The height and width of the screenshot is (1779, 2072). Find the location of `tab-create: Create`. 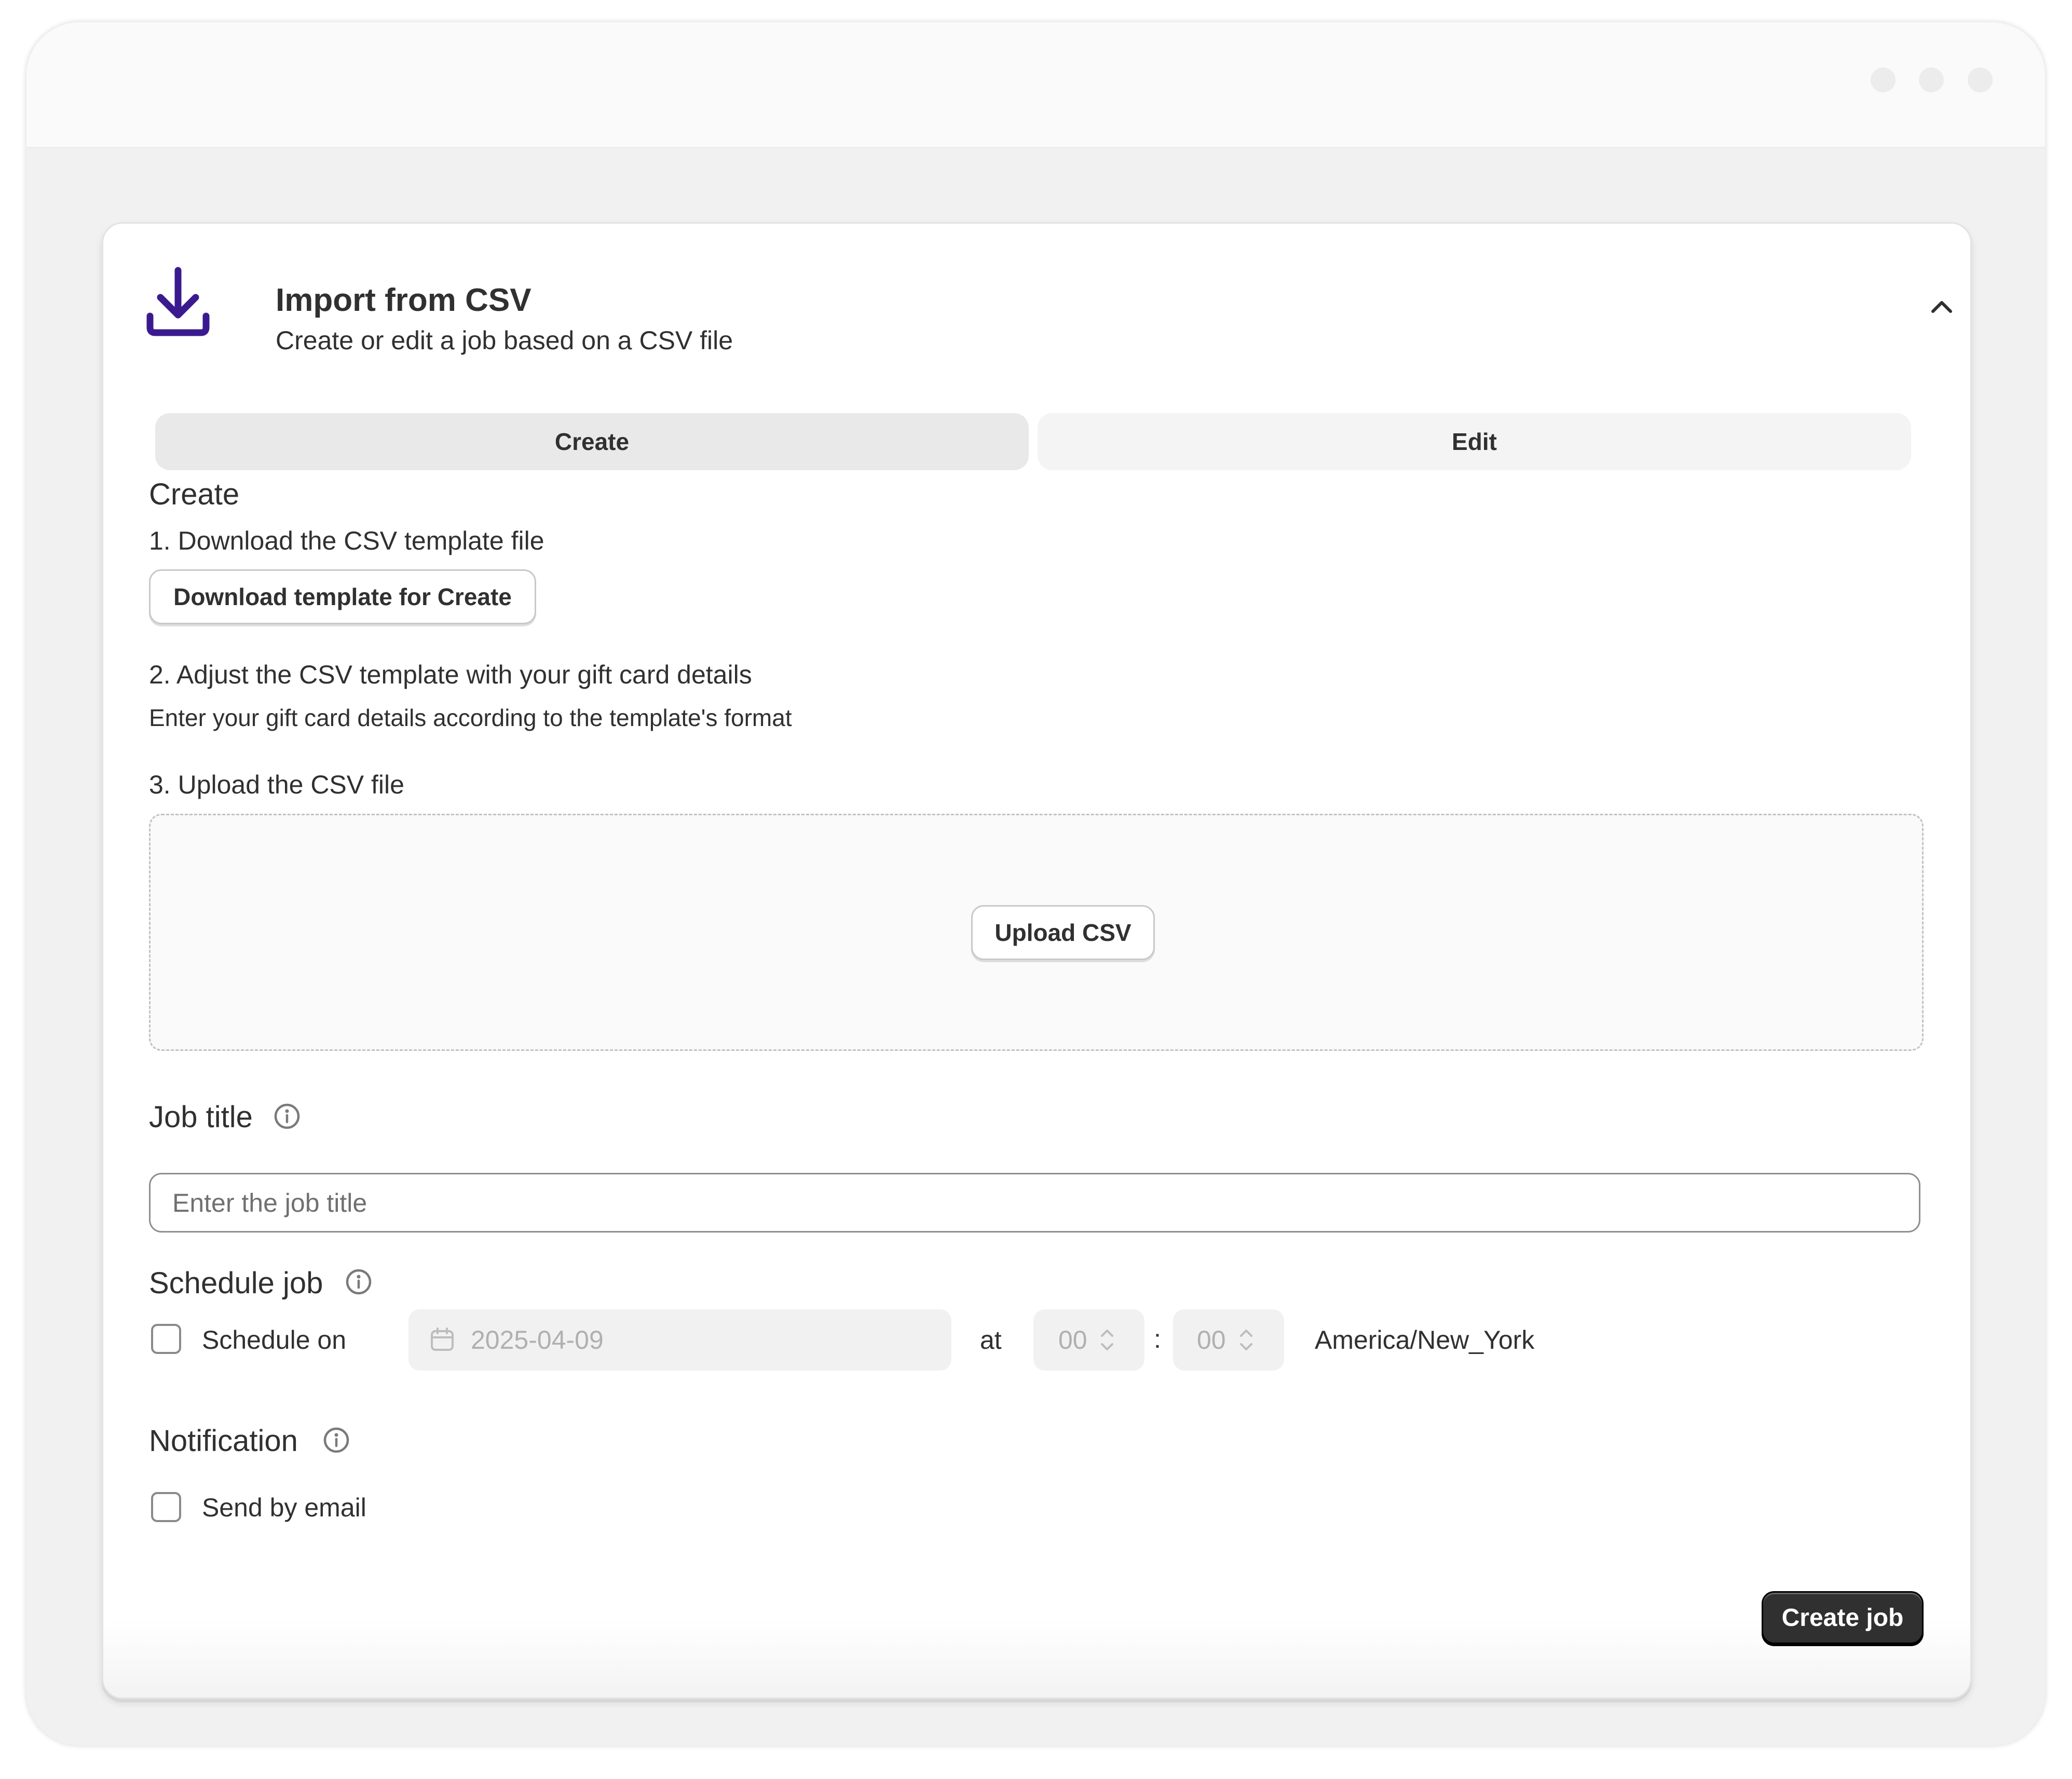

tab-create: Create is located at coordinates (592, 441).